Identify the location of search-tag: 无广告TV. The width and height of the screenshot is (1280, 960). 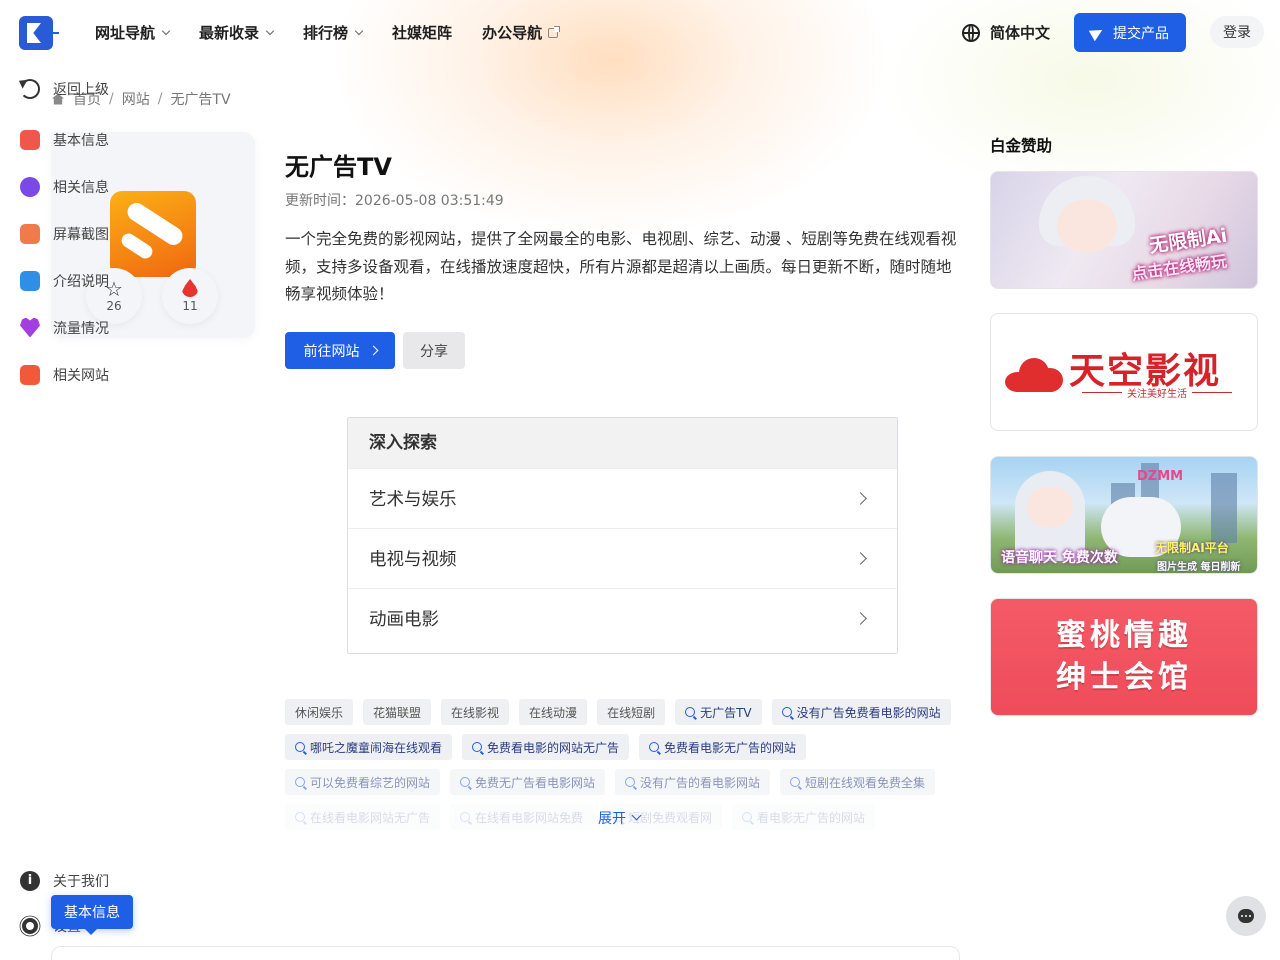
(718, 712).